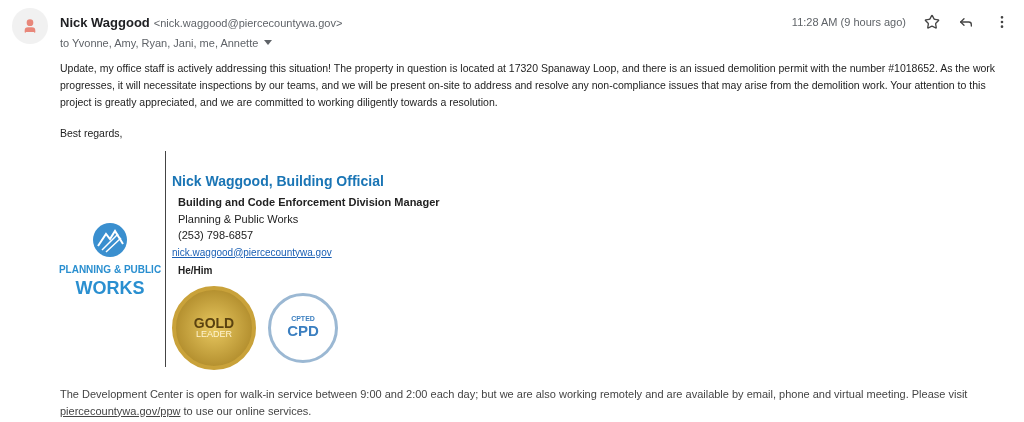  What do you see at coordinates (159, 43) in the screenshot?
I see `recipients: to Yvonne, Amy, Ryan, Jani, me, Annette` at bounding box center [159, 43].